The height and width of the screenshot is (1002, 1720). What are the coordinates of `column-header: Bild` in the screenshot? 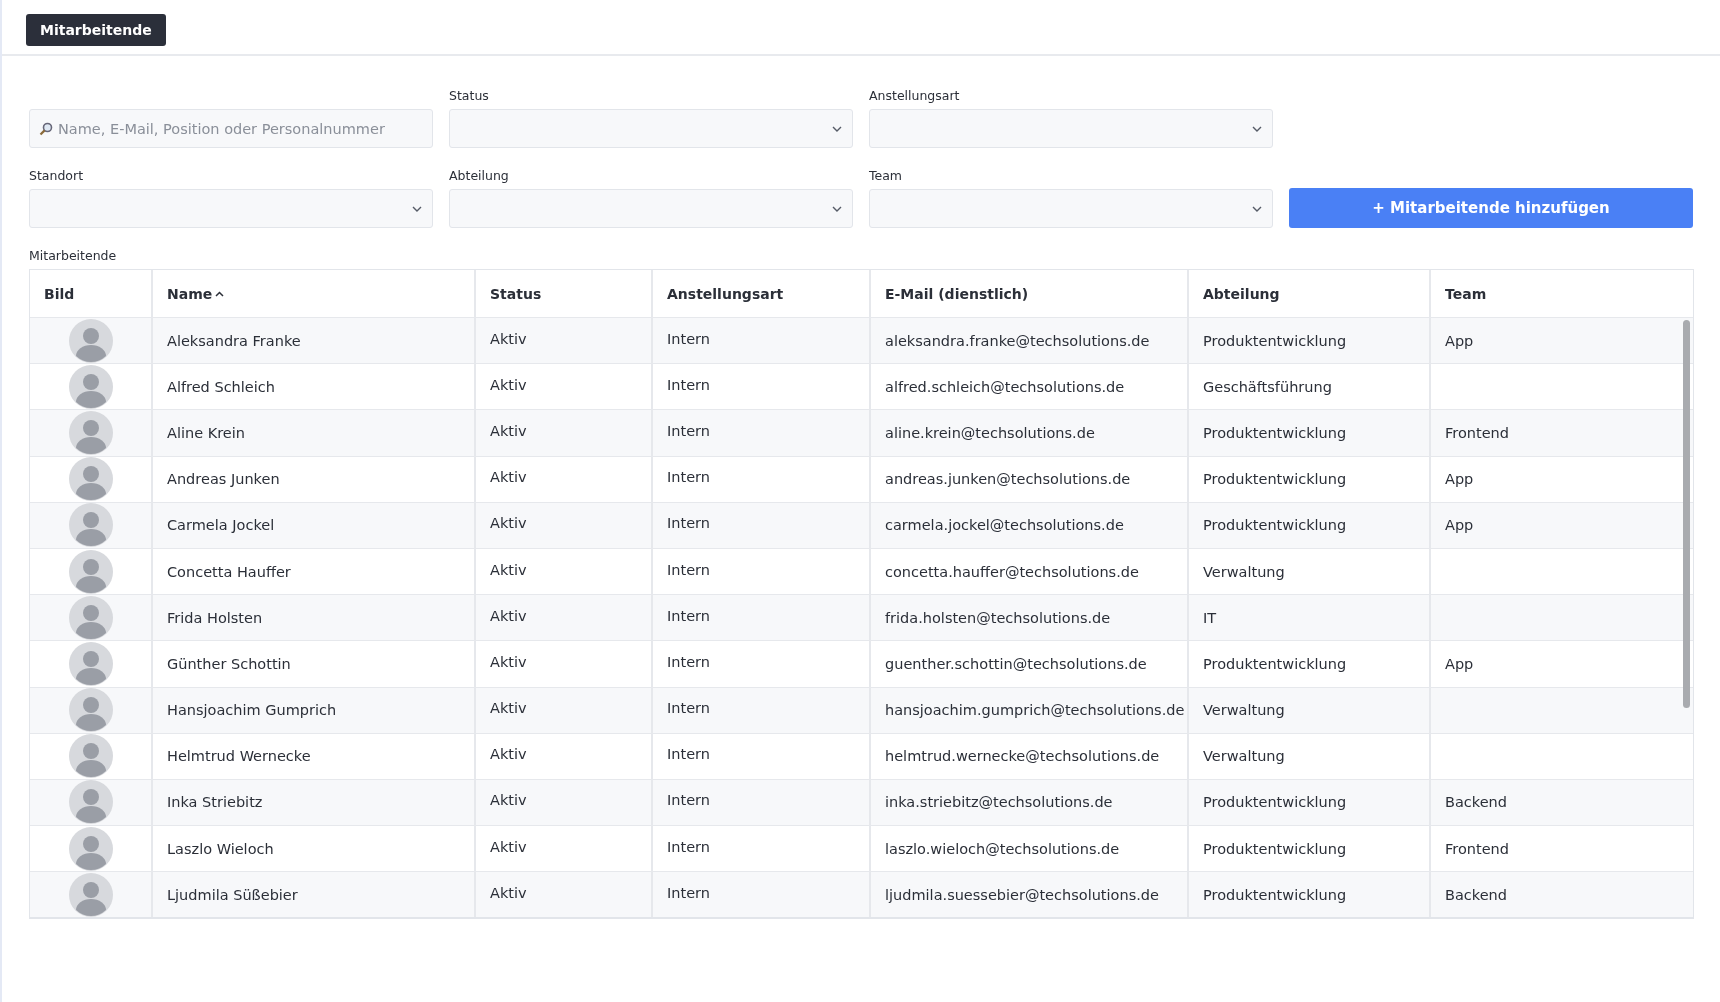 It's located at (90, 293).